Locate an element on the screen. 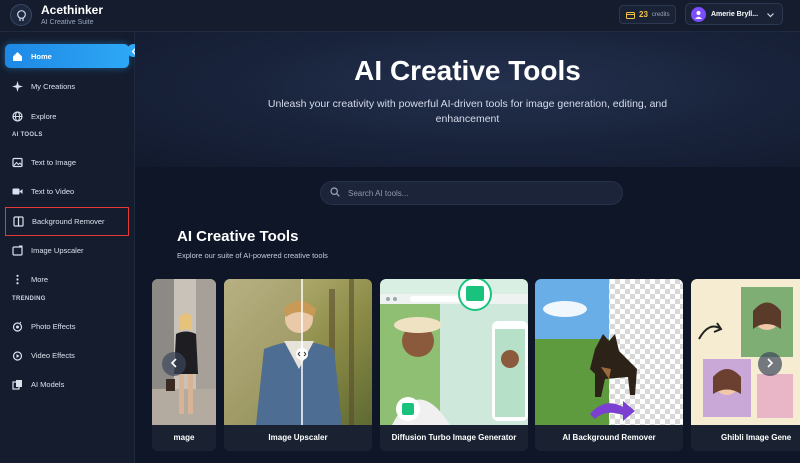 The width and height of the screenshot is (800, 463). sidebar-item-label: Image Upscaler is located at coordinates (57, 250).